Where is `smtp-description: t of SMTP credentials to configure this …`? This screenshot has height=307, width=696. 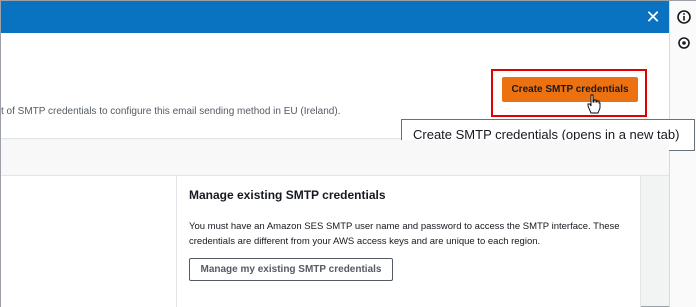 smtp-description: t of SMTP credentials to configure this … is located at coordinates (171, 111).